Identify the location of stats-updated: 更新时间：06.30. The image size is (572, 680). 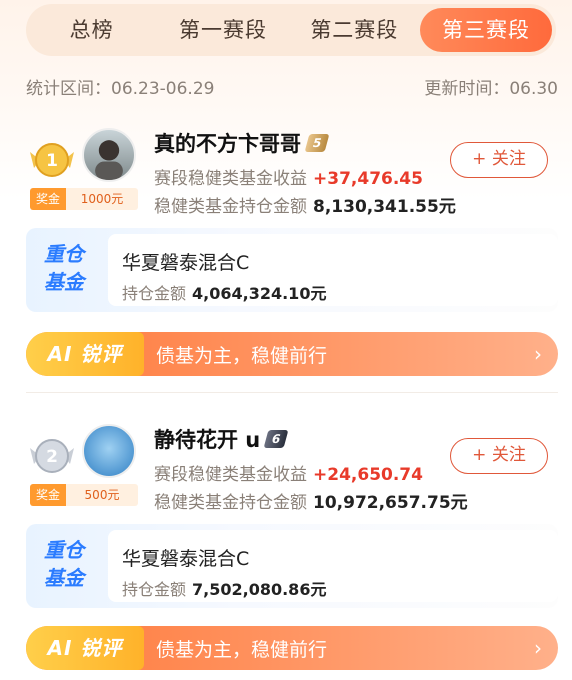
(491, 89).